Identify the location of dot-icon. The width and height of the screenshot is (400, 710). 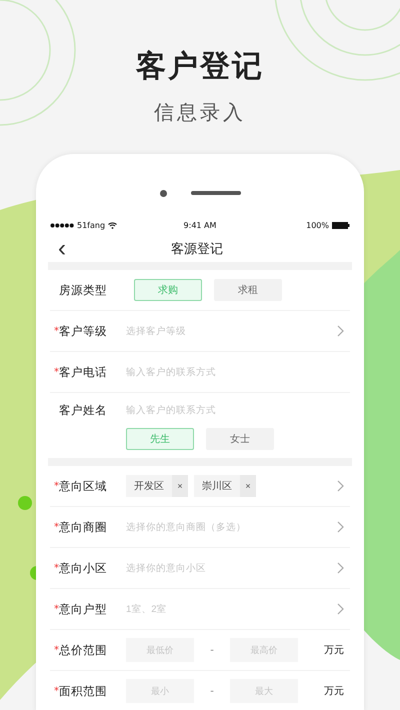
(25, 503).